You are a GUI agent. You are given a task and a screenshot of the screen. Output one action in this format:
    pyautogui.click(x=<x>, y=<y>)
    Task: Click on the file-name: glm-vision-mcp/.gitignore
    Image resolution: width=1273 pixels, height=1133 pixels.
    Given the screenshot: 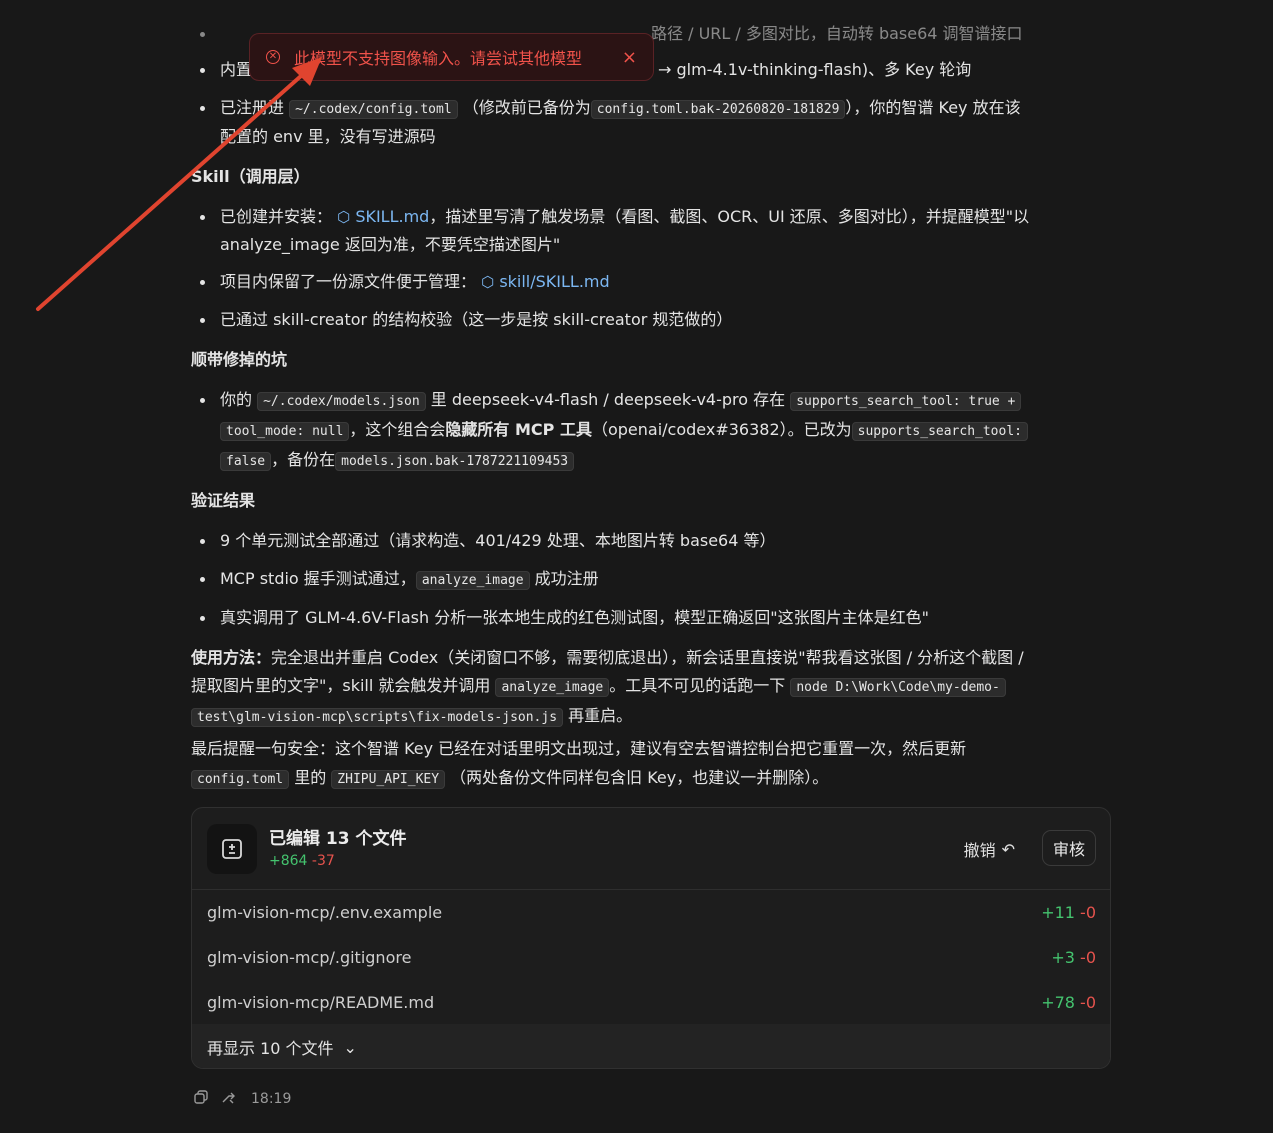 What is the action you would take?
    pyautogui.click(x=309, y=957)
    